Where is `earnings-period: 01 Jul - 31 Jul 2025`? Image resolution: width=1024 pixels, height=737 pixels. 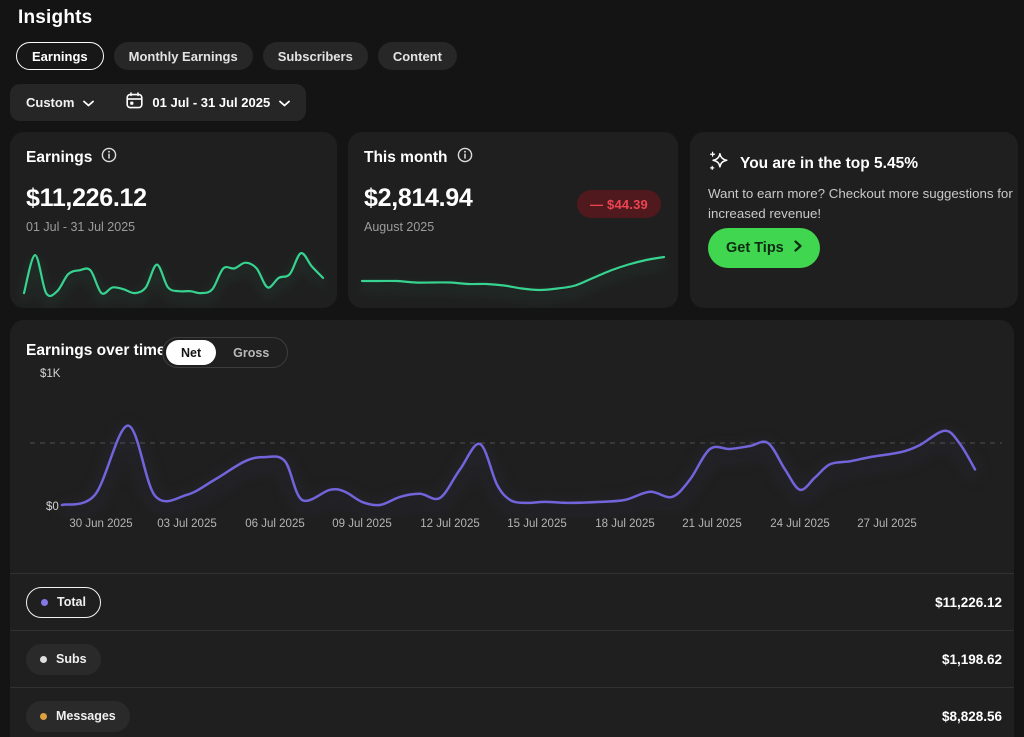
earnings-period: 01 Jul - 31 Jul 2025 is located at coordinates (81, 227).